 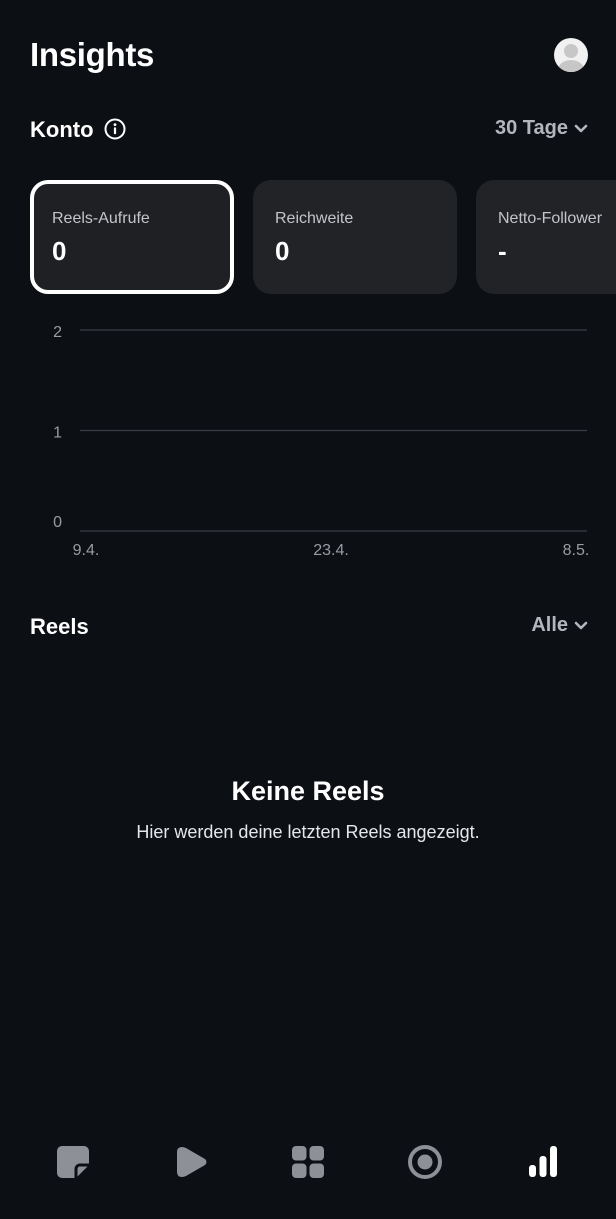 I want to click on y-tick-label: 0, so click(x=57, y=522).